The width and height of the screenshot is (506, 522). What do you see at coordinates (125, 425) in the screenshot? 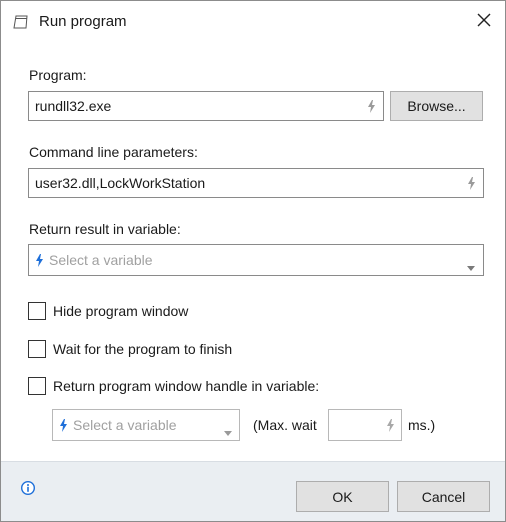
I see `handle-placeholder: Select a variable` at bounding box center [125, 425].